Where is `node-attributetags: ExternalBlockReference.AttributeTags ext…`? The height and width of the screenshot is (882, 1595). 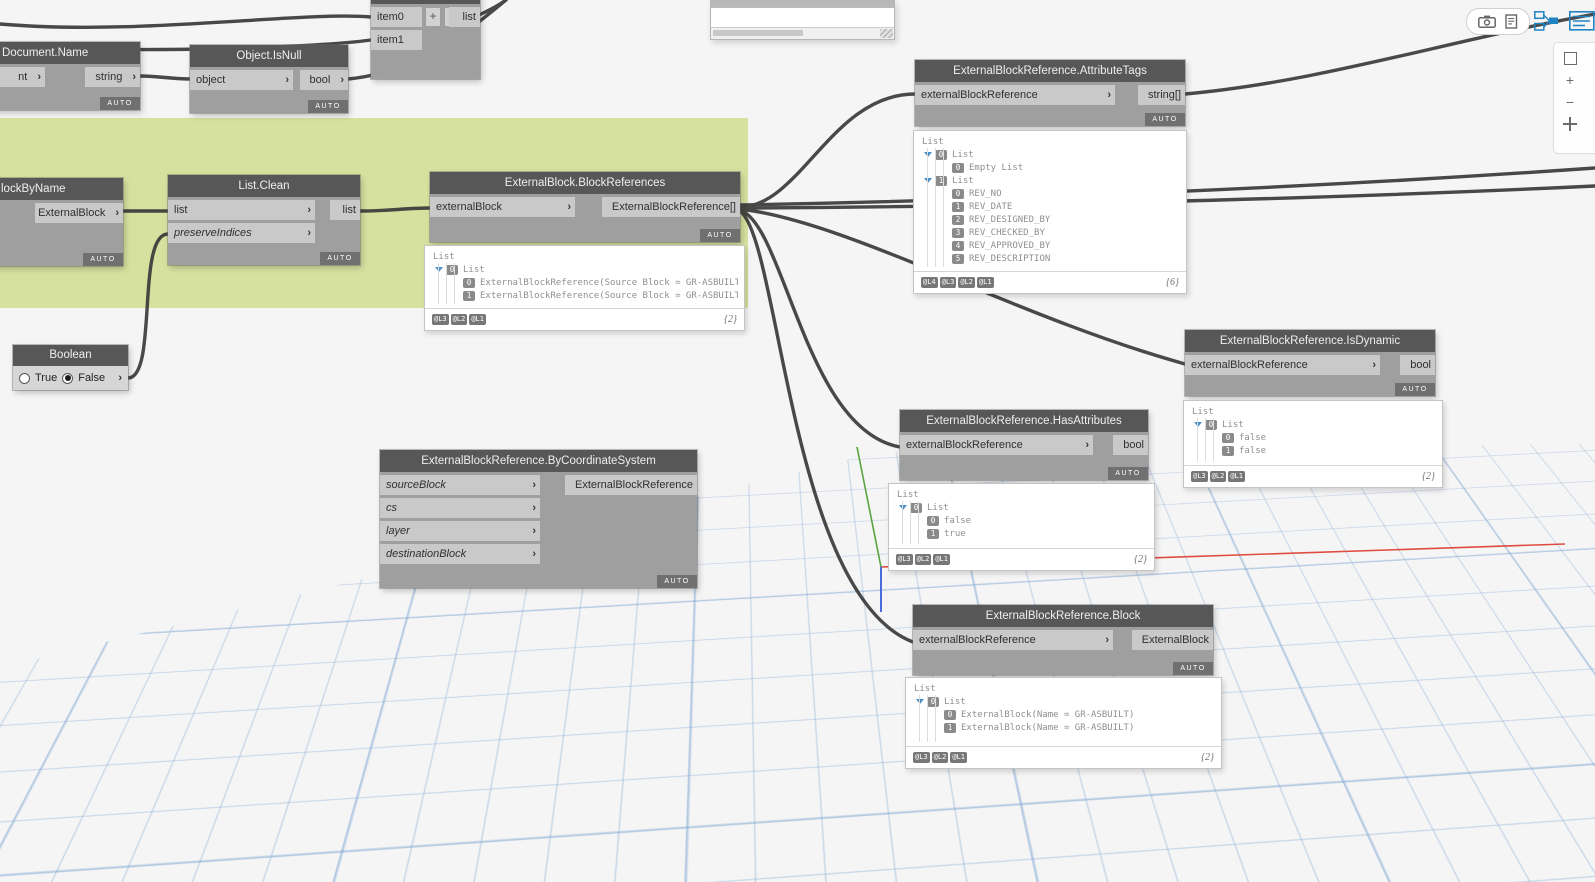
node-attributetags: ExternalBlockReference.AttributeTags ext… is located at coordinates (1050, 93).